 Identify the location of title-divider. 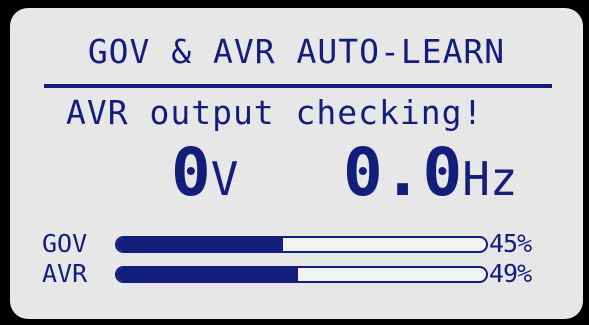
(298, 86).